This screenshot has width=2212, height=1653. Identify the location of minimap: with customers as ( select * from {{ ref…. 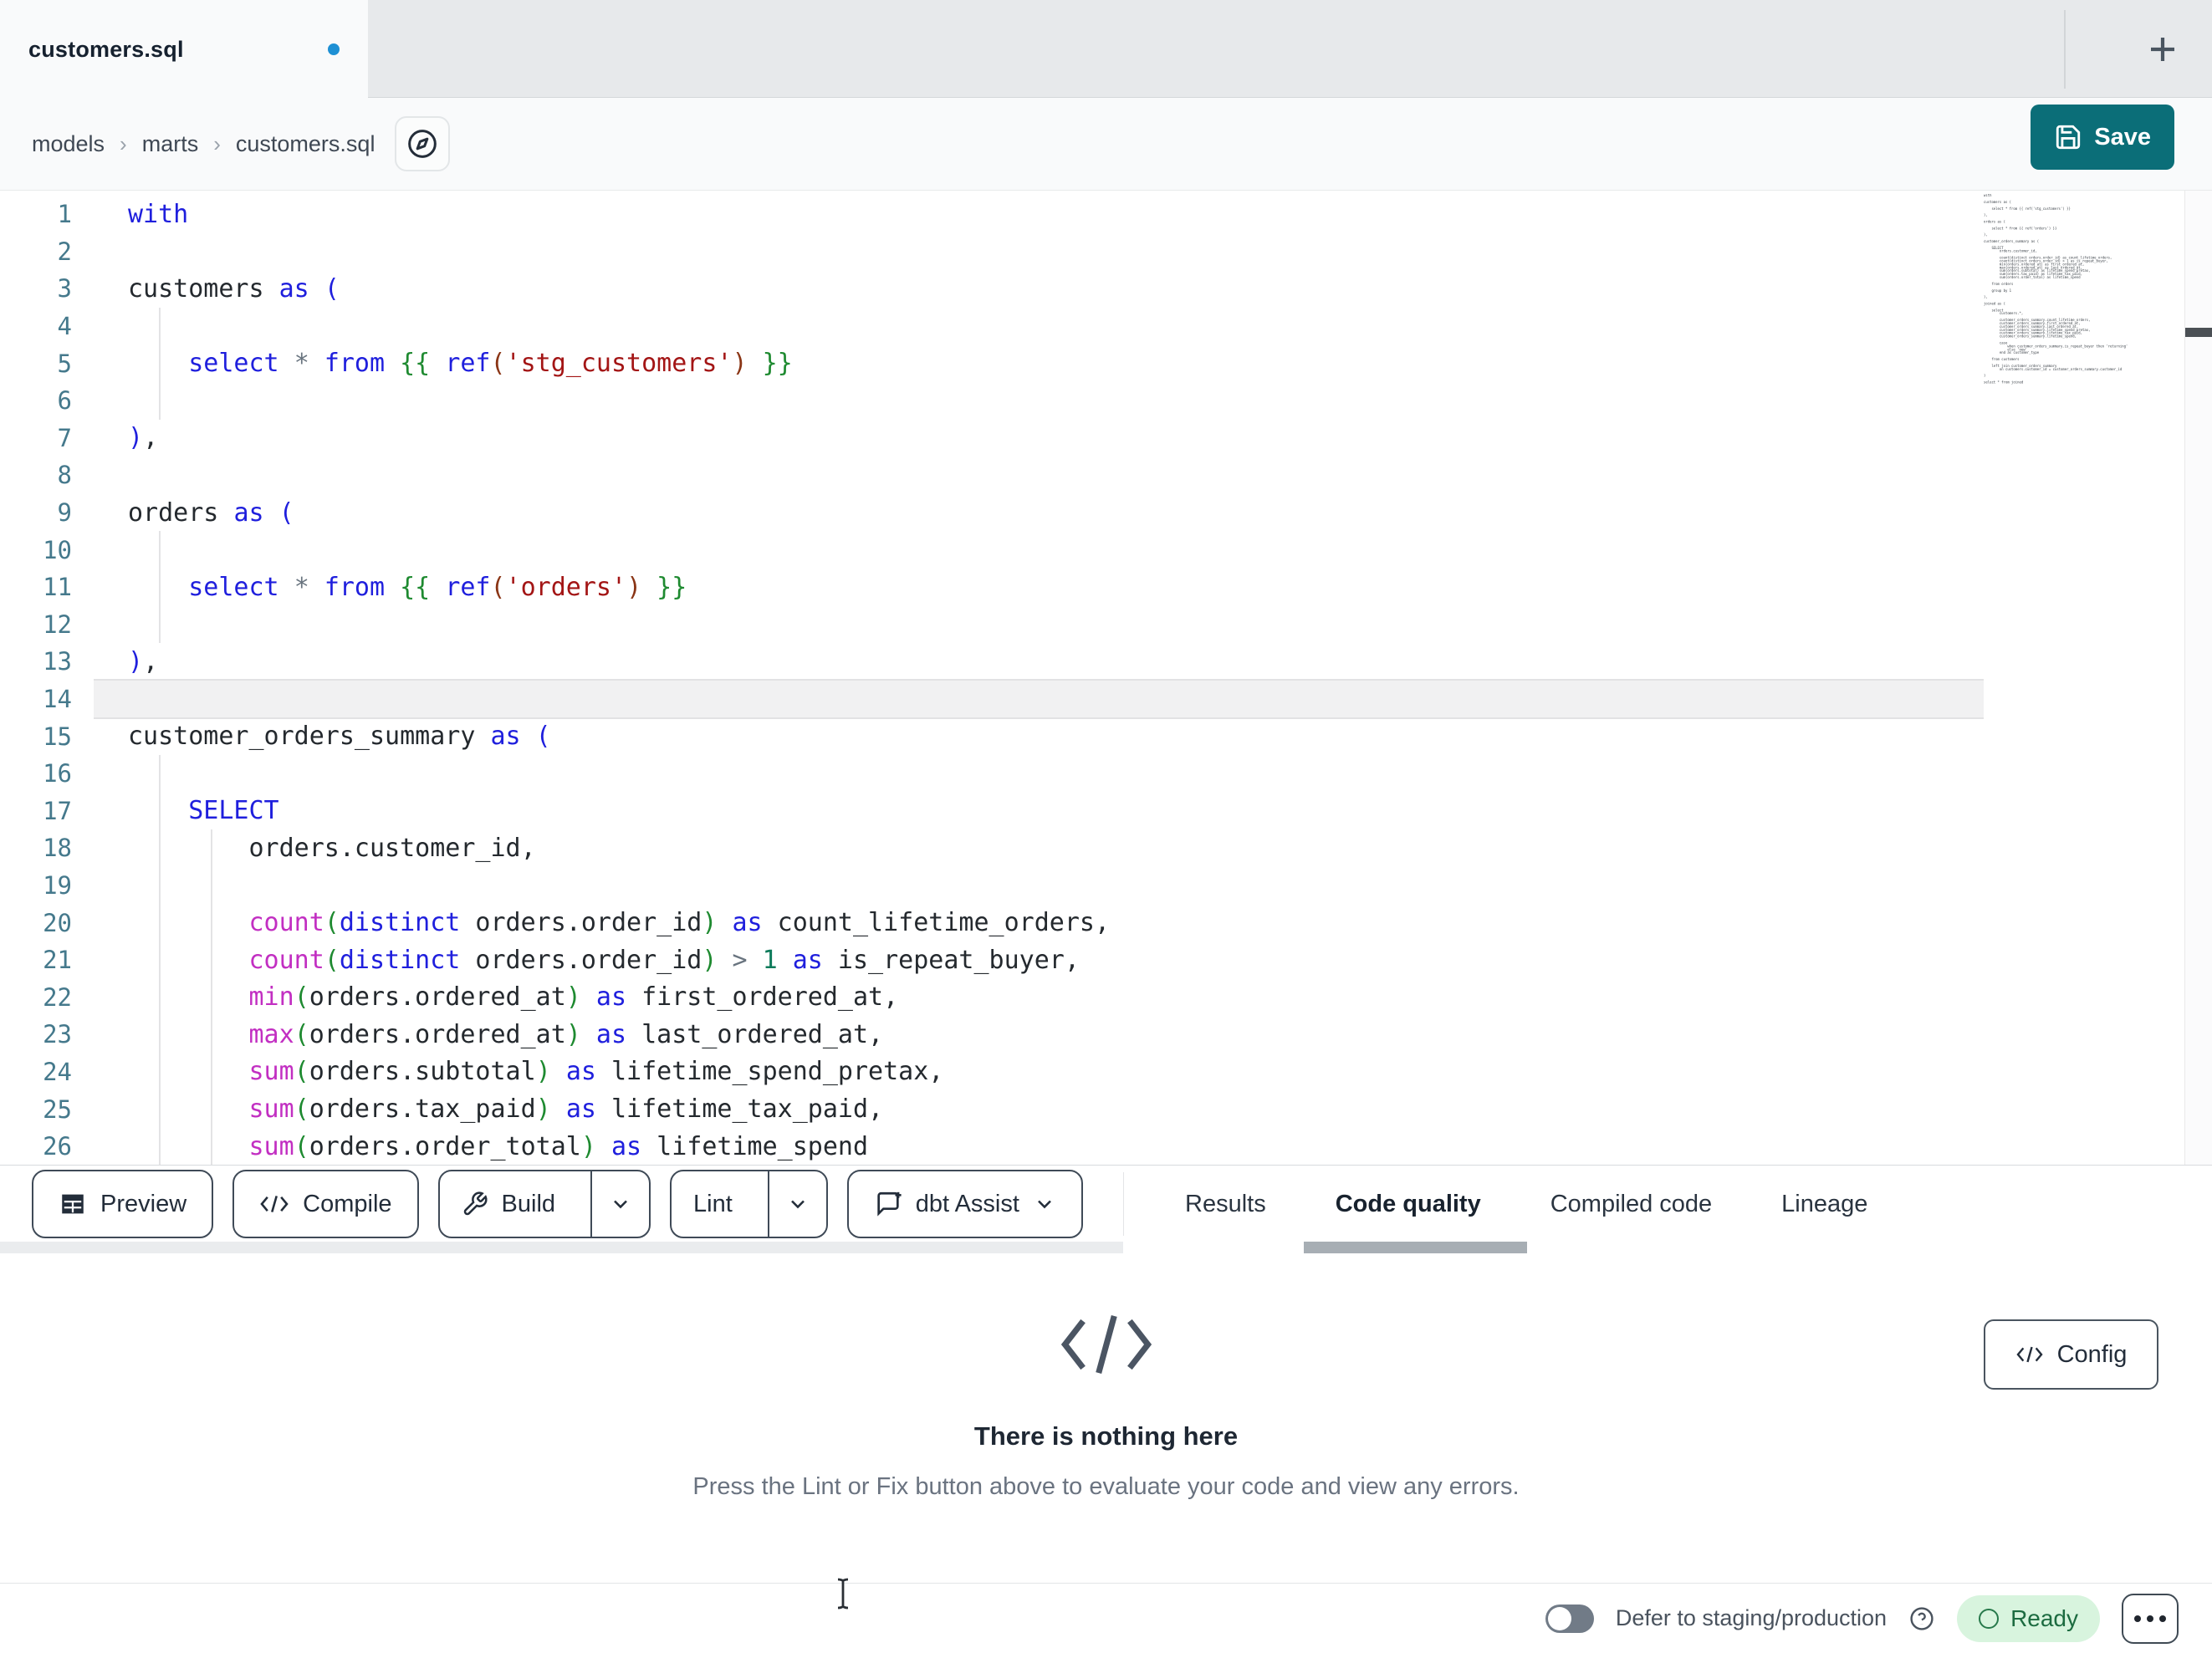
(2084, 654).